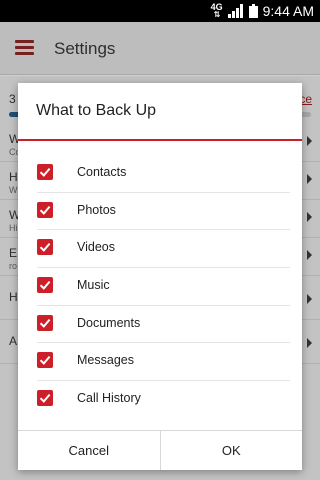 The height and width of the screenshot is (480, 320). I want to click on status-bar: 4G ⇅ 9:44 AM, so click(160, 11).